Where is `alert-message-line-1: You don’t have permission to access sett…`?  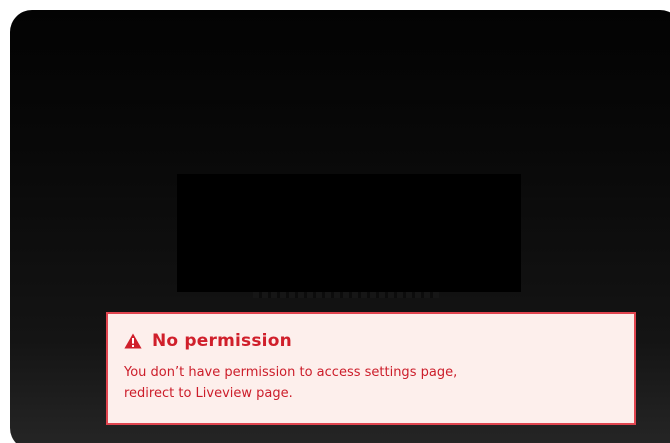
alert-message-line-1: You don’t have permission to access sett… is located at coordinates (291, 372).